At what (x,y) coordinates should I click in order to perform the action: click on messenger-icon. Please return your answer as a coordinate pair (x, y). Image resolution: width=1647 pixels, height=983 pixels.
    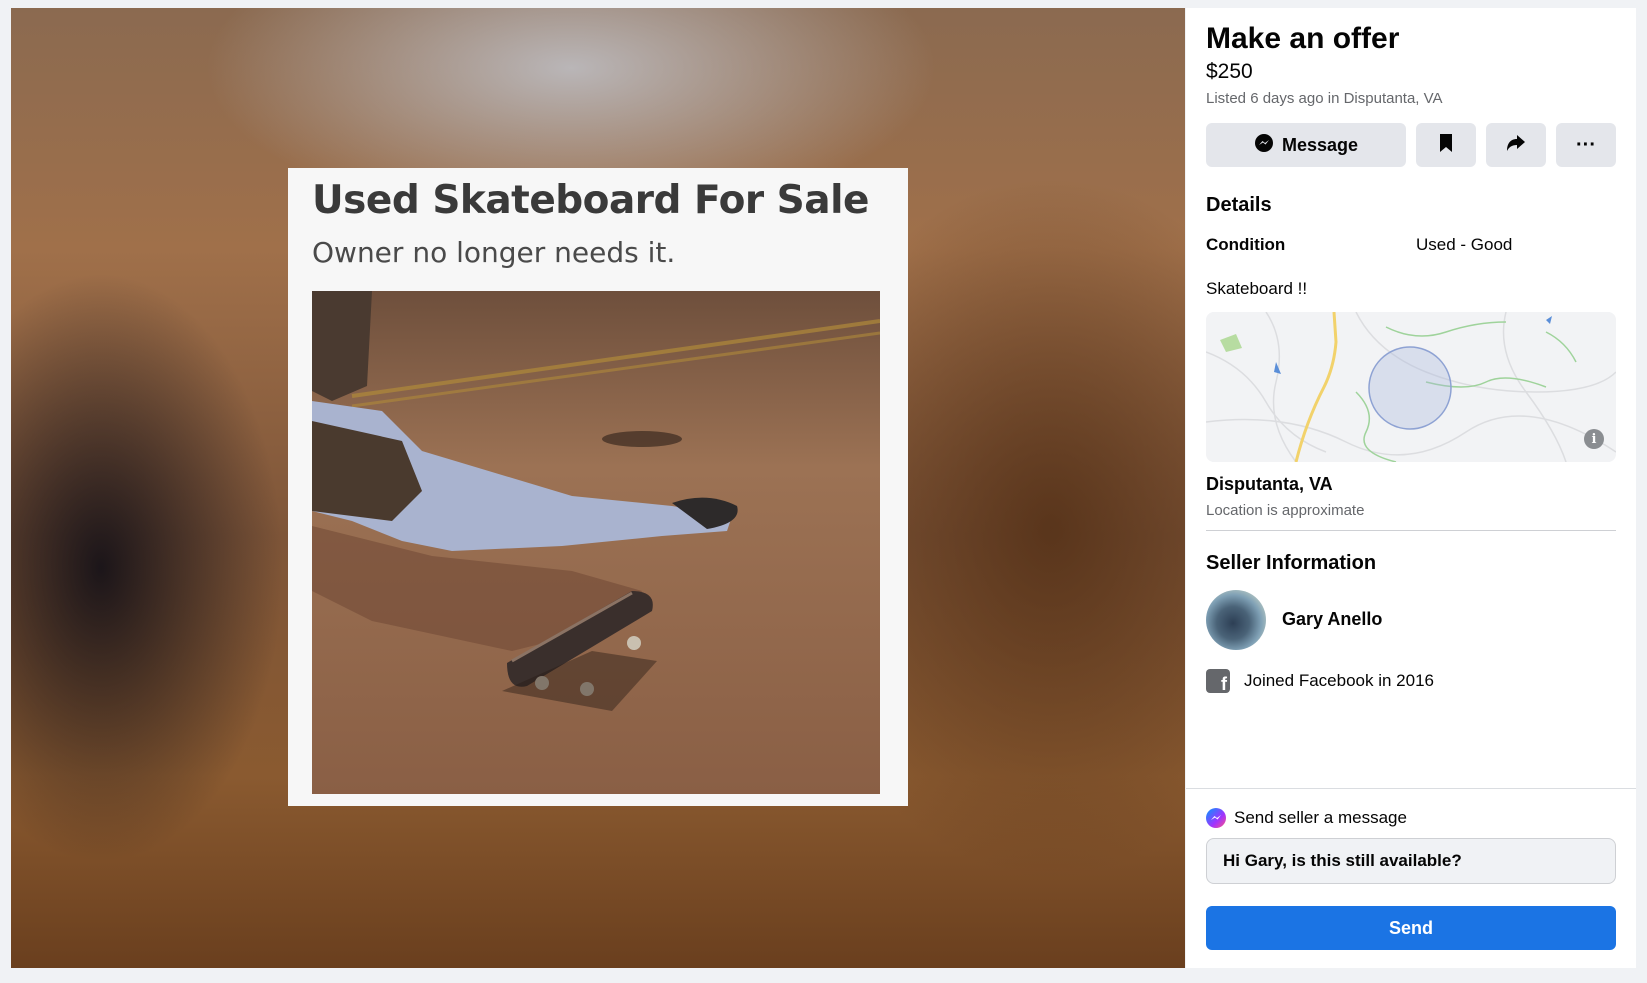
    Looking at the image, I should click on (1264, 145).